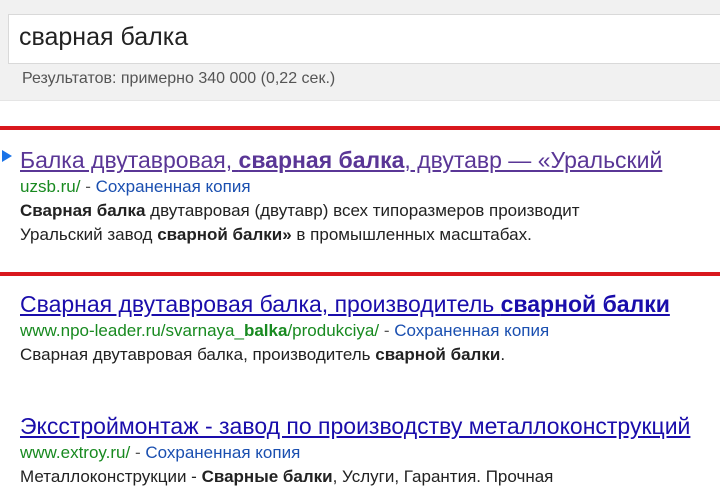 Image resolution: width=720 pixels, height=489 pixels. I want to click on snippet-text: , Услуги, Гарантия. Прочная, so click(443, 476).